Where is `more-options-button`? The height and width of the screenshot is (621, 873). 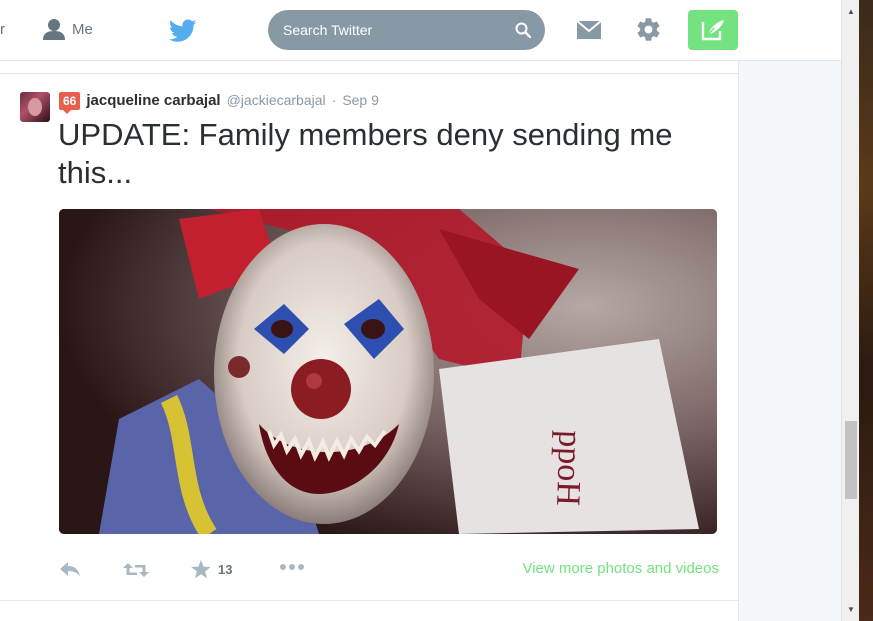
more-options-button is located at coordinates (292, 567).